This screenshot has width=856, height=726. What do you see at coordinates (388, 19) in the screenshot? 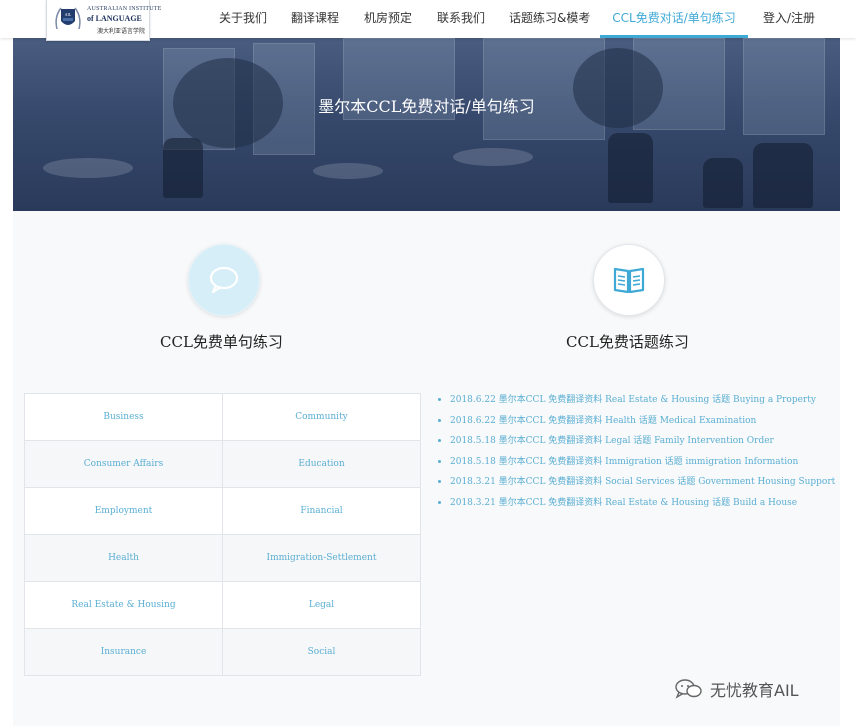
I see `nav-room-booking: 机房预定` at bounding box center [388, 19].